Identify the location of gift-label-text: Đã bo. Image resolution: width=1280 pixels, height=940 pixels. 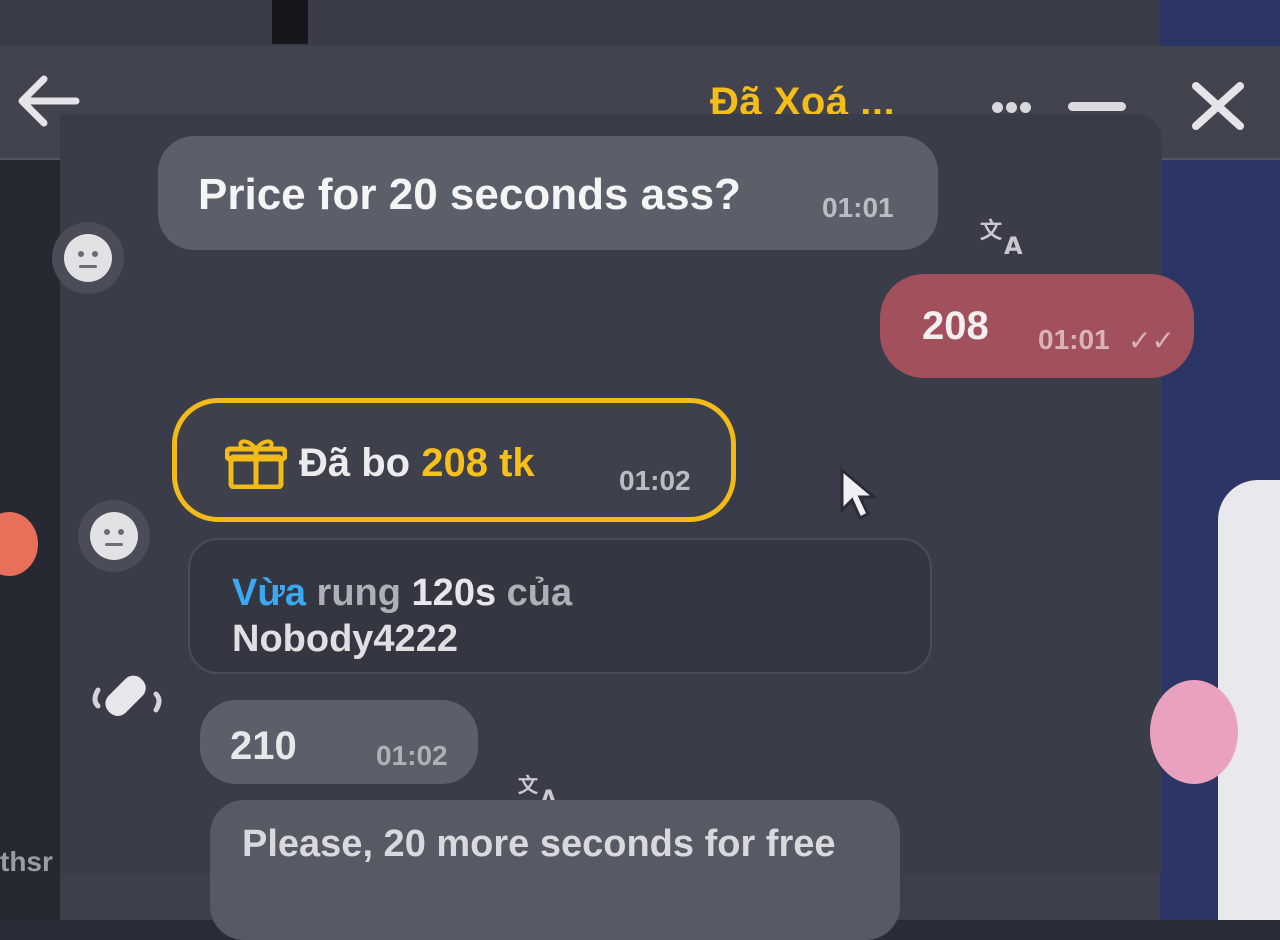
(360, 463).